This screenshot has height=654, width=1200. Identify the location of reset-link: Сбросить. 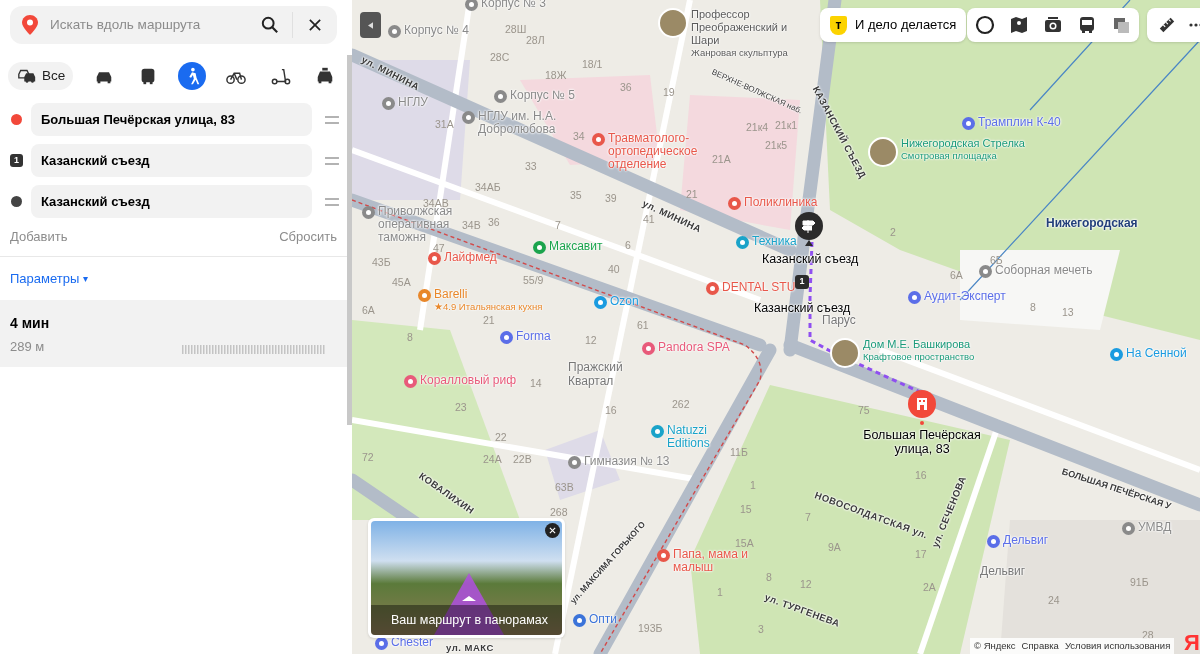
(308, 237).